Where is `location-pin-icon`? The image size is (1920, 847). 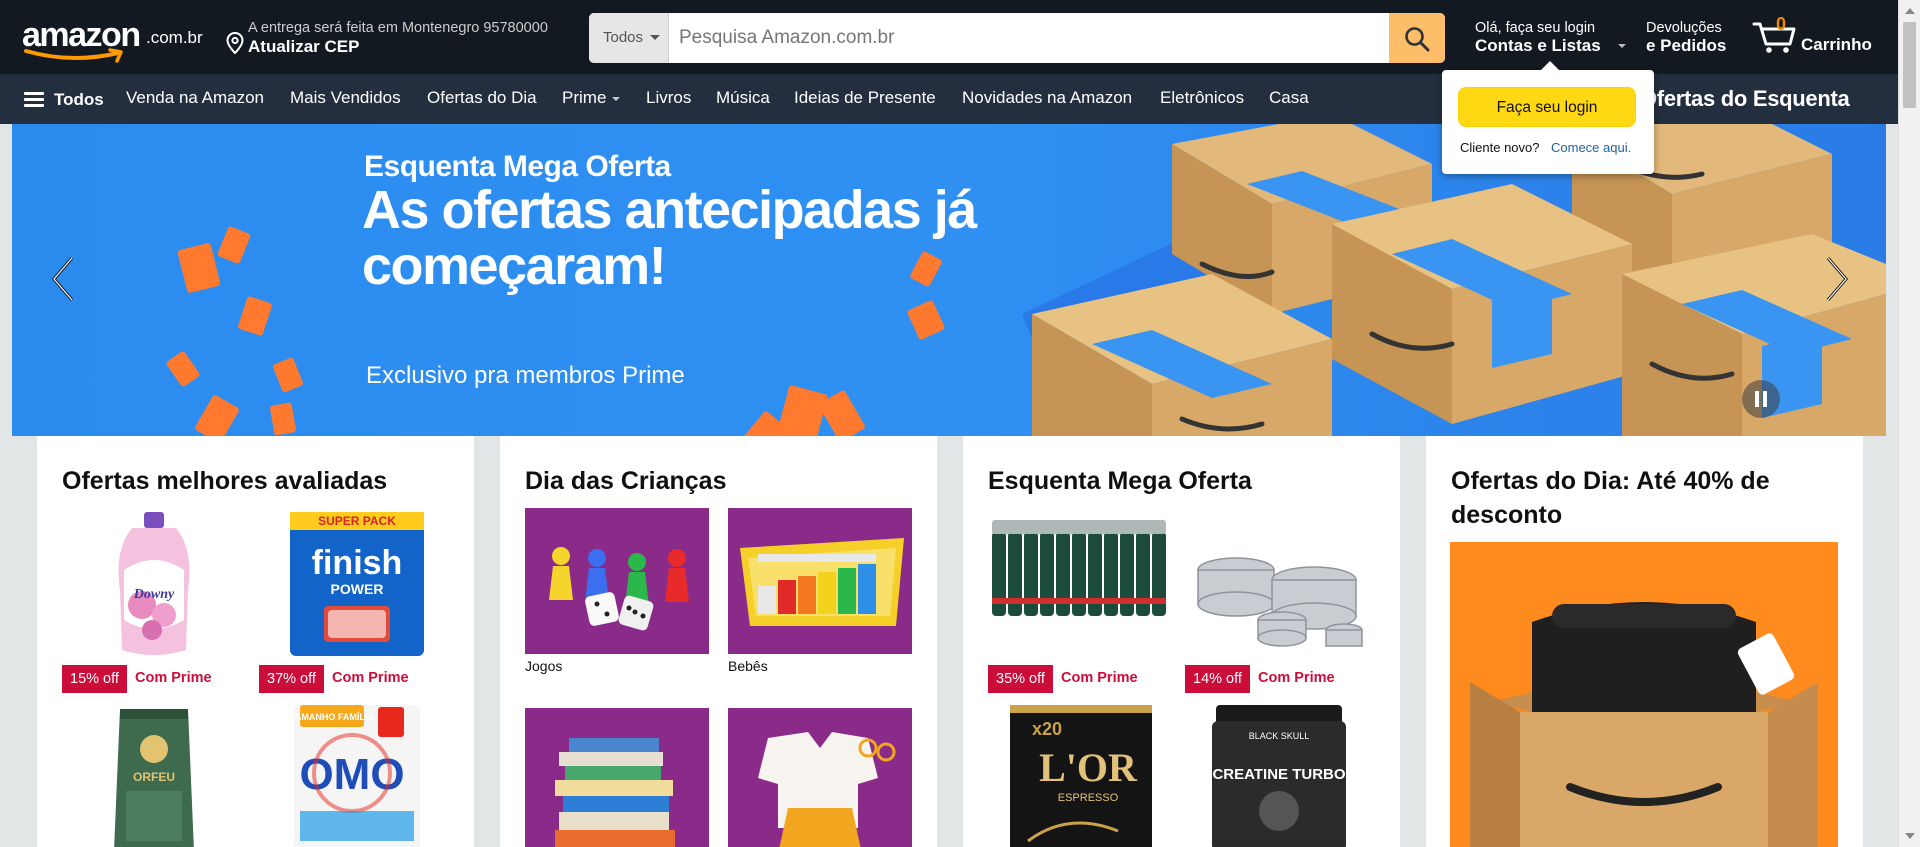
location-pin-icon is located at coordinates (235, 43).